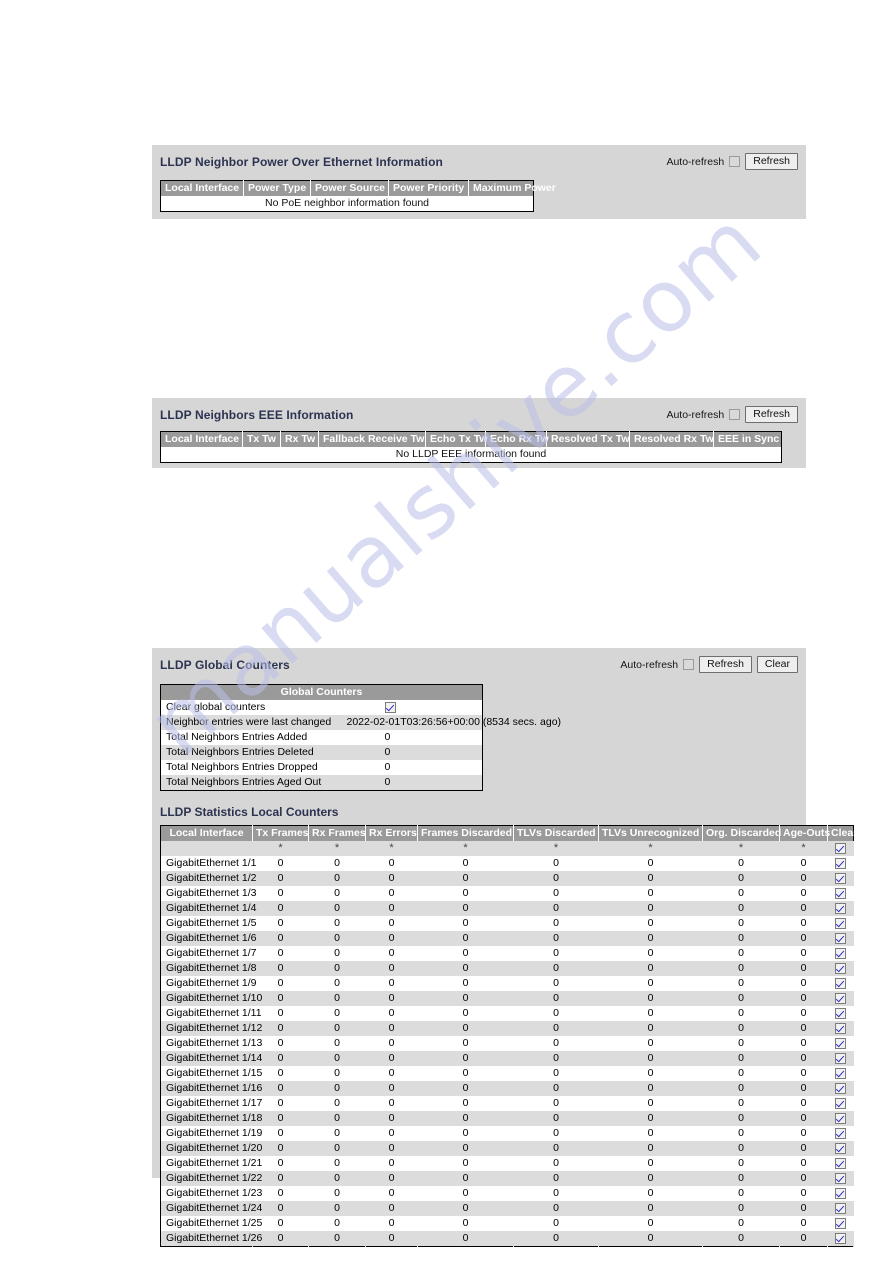  What do you see at coordinates (251, 722) in the screenshot?
I see `counter-label: Neighbor entries were last changed` at bounding box center [251, 722].